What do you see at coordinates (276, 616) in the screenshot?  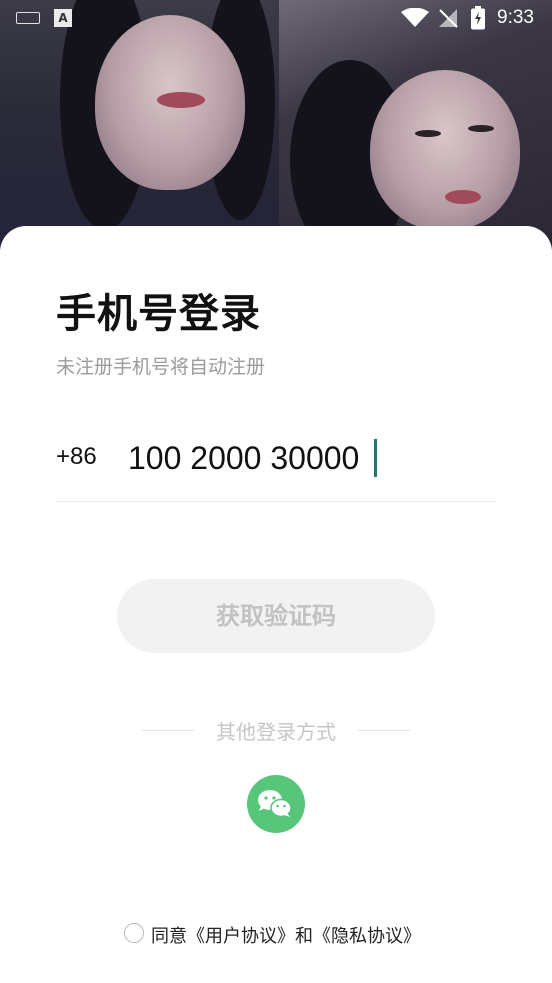 I see `get-verification-code-button: 获取验证码` at bounding box center [276, 616].